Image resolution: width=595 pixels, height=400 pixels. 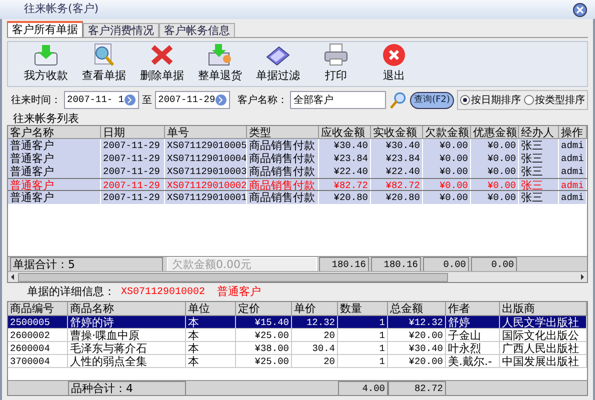 I want to click on list-title: 往来帐务列表, so click(x=46, y=119).